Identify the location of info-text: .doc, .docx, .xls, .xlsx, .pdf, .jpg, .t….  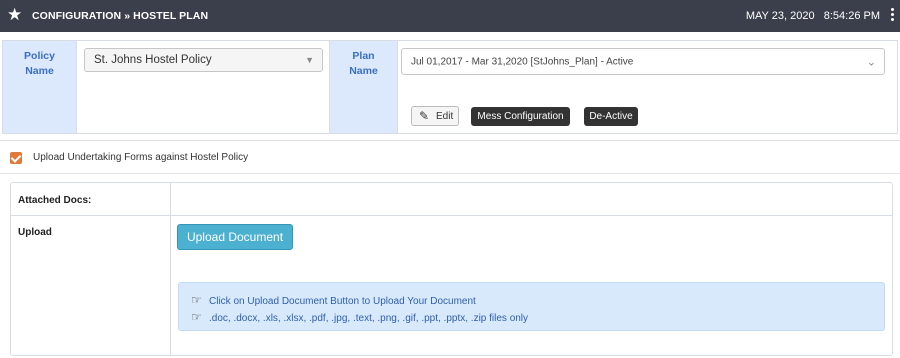
(369, 318).